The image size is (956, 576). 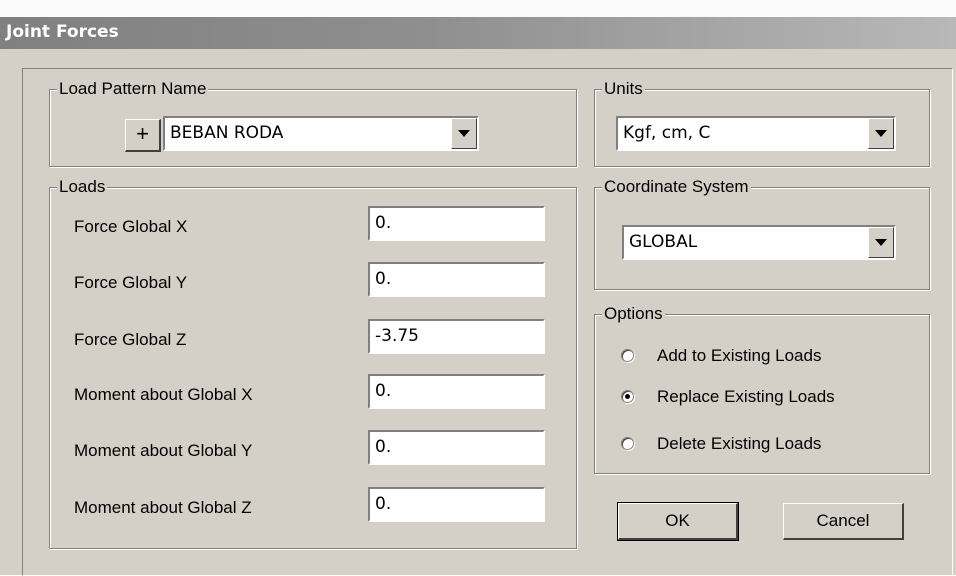 I want to click on title-bar: Joint Forces, so click(x=478, y=33).